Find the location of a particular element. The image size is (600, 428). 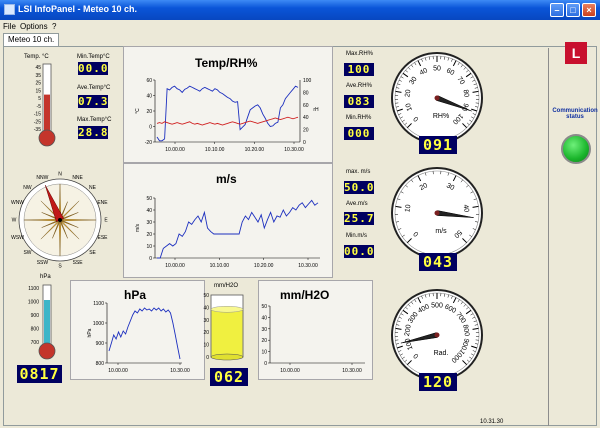

wind-display: 043 is located at coordinates (438, 262).